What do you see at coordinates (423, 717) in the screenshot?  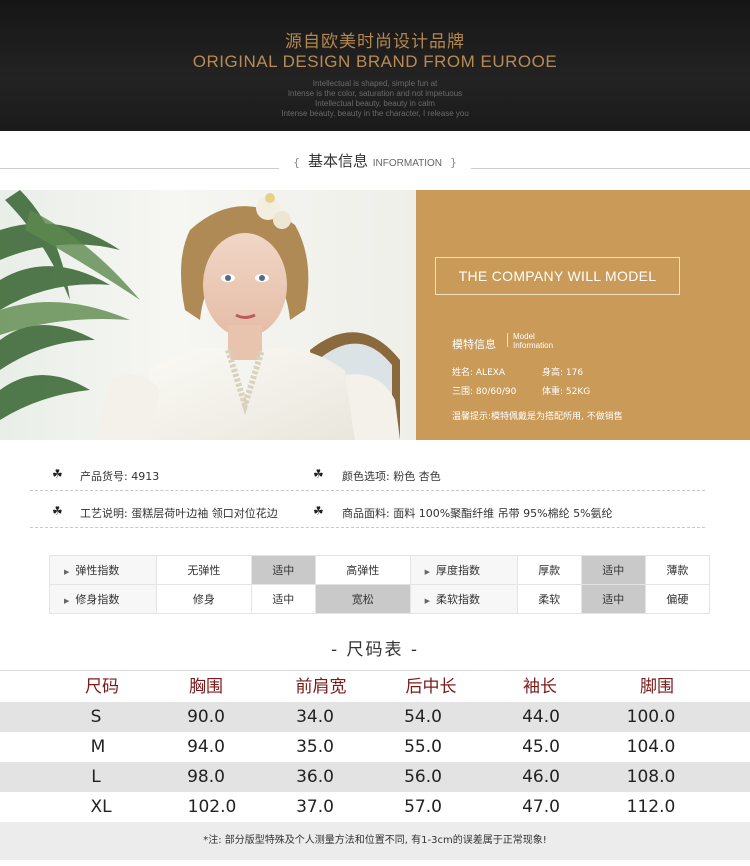 I see `size-cell: 54.0` at bounding box center [423, 717].